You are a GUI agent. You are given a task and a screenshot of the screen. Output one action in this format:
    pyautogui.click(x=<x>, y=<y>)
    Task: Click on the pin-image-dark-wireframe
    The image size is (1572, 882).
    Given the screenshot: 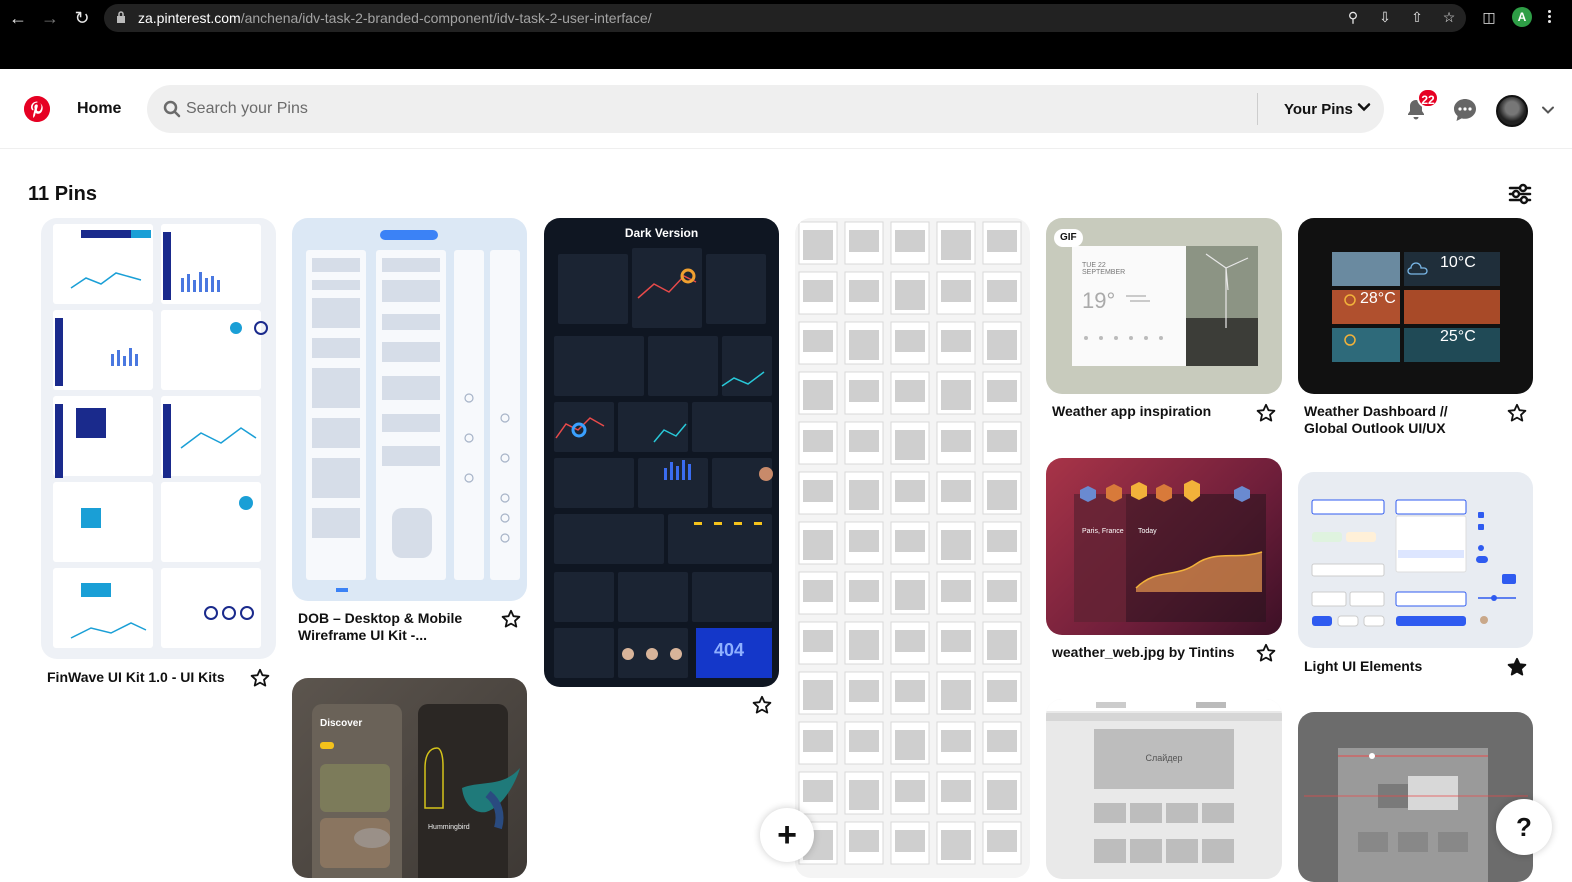 What is the action you would take?
    pyautogui.click(x=1415, y=797)
    